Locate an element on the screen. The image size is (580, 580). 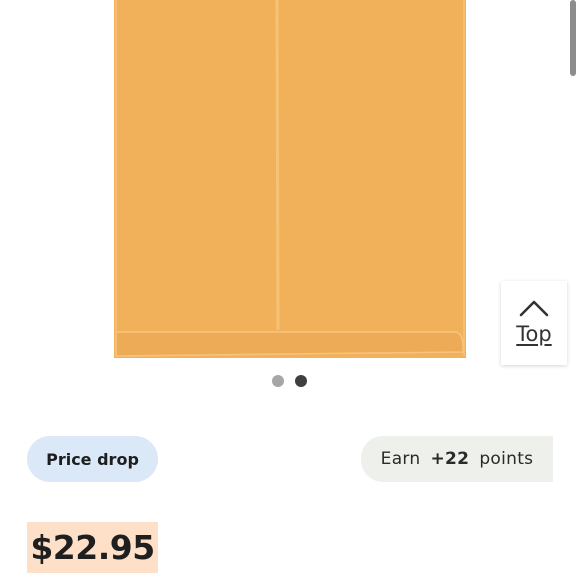
envelope-flap-edge is located at coordinates (289, 344).